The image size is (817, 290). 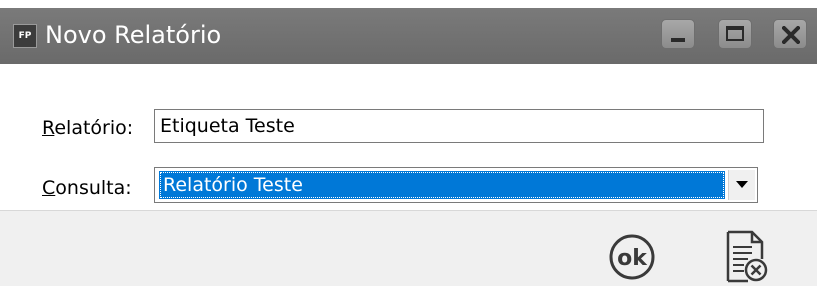 I want to click on ok-icon: ok, so click(x=632, y=257).